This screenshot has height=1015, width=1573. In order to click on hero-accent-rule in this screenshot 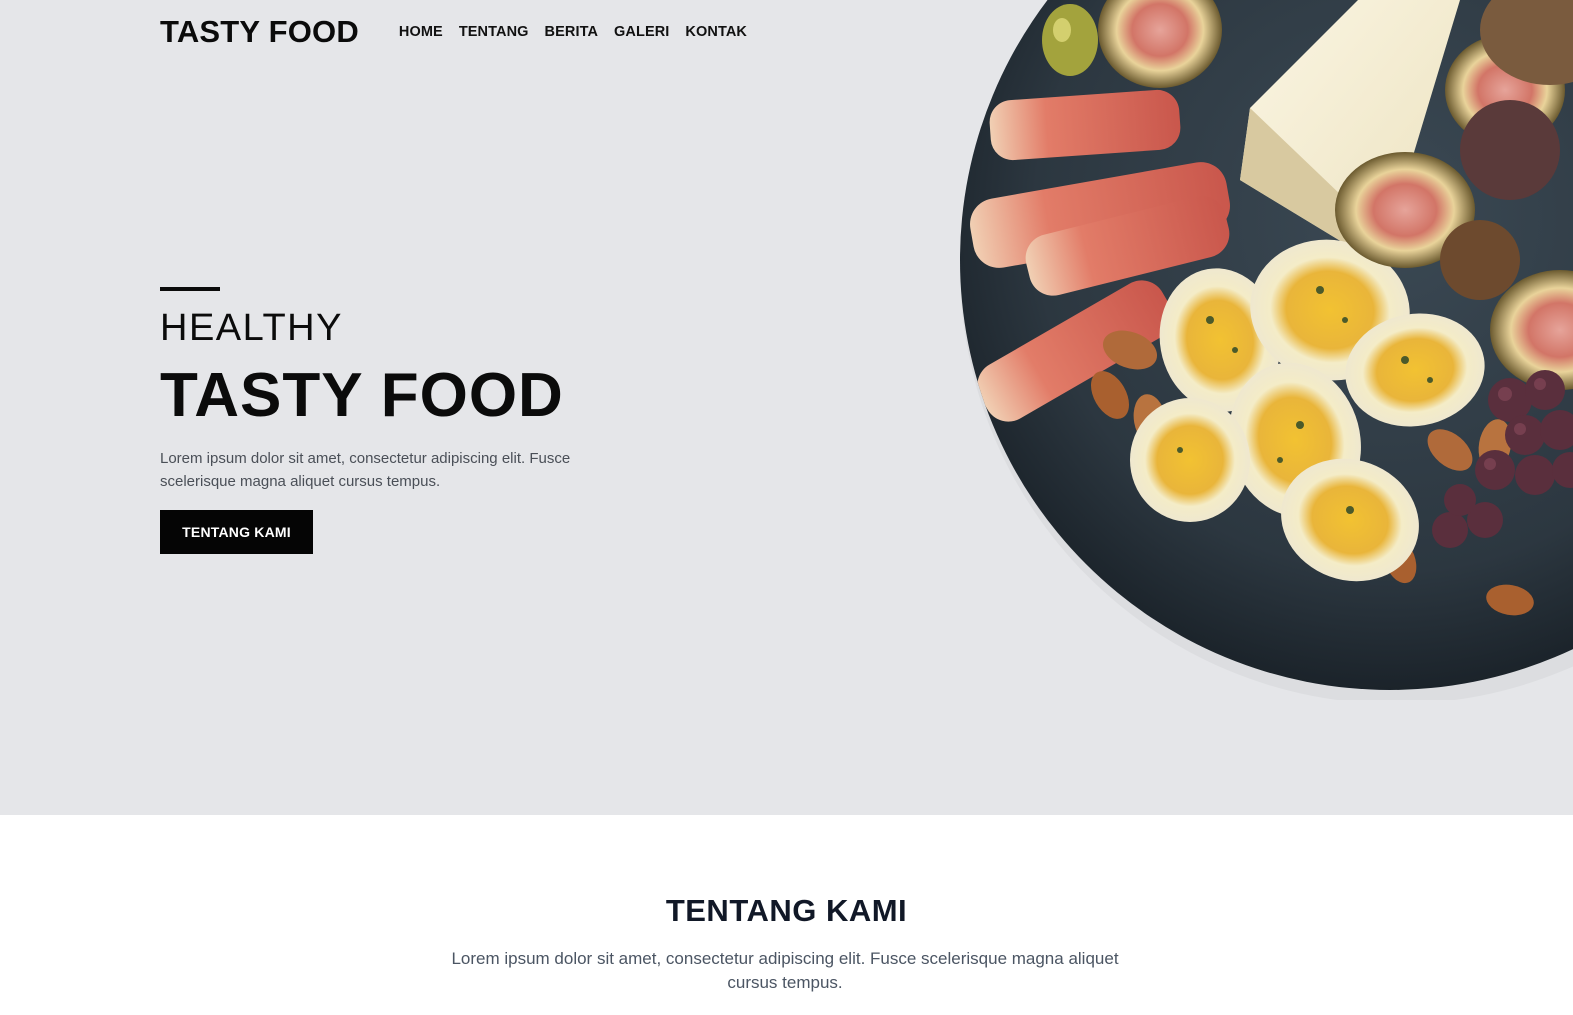, I will do `click(190, 289)`.